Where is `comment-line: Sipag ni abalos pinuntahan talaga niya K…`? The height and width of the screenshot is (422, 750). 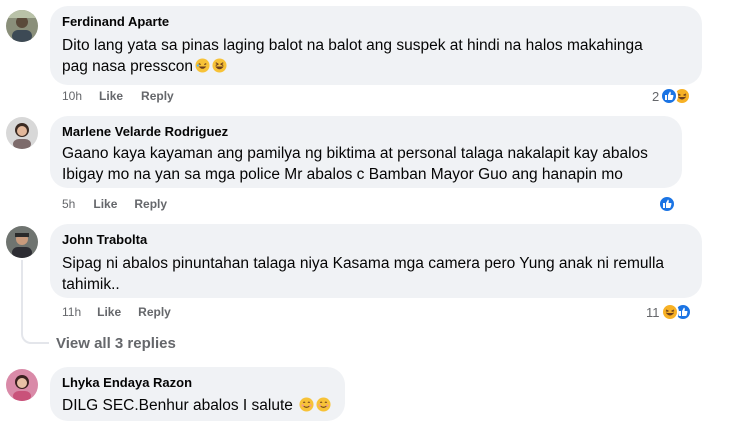 comment-line: Sipag ni abalos pinuntahan talaga niya K… is located at coordinates (363, 263).